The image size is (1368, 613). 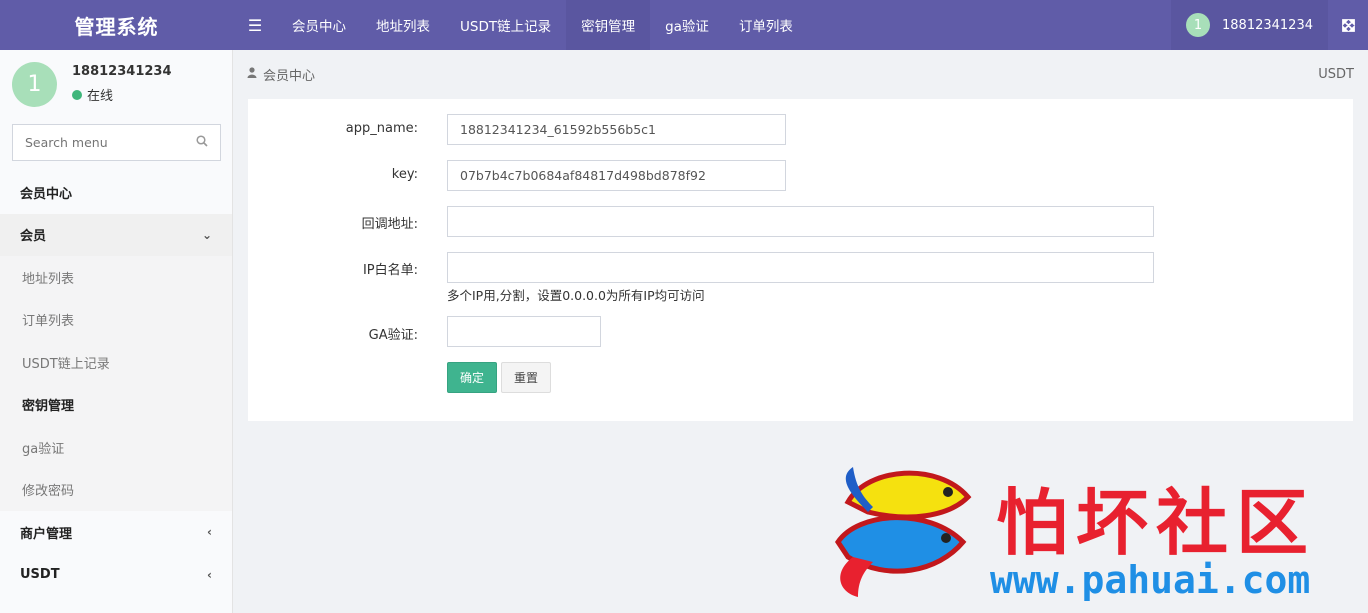 I want to click on sidebar-item-usdt: USDT ‹, so click(x=116, y=574).